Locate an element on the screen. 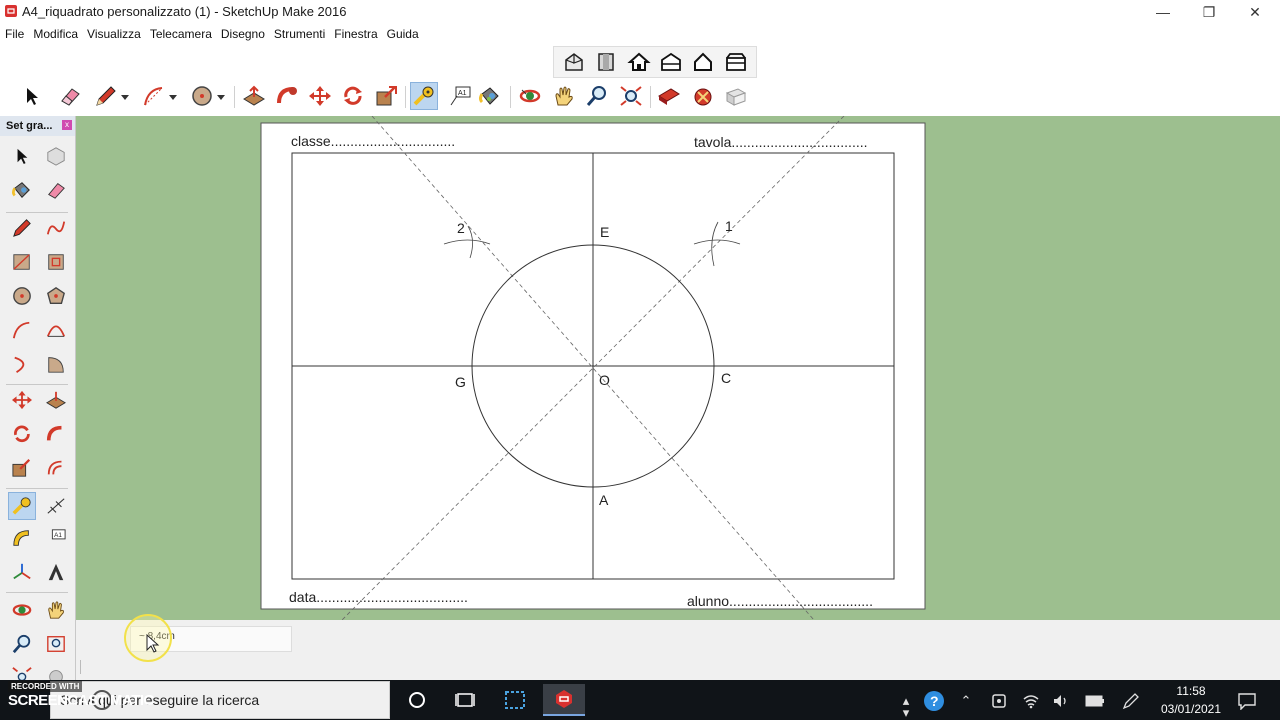  scale-icon is located at coordinates (387, 96).